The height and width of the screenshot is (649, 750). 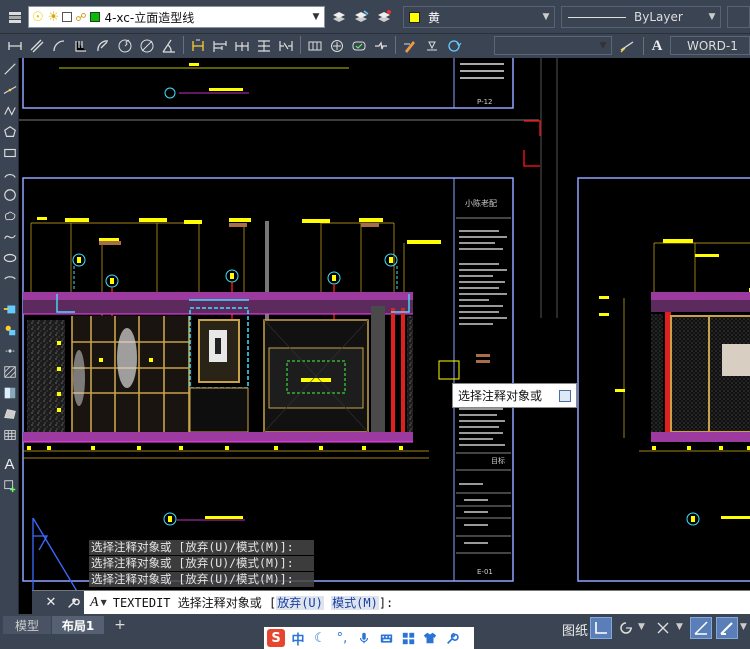 What do you see at coordinates (67, 17) in the screenshot?
I see `square-icon` at bounding box center [67, 17].